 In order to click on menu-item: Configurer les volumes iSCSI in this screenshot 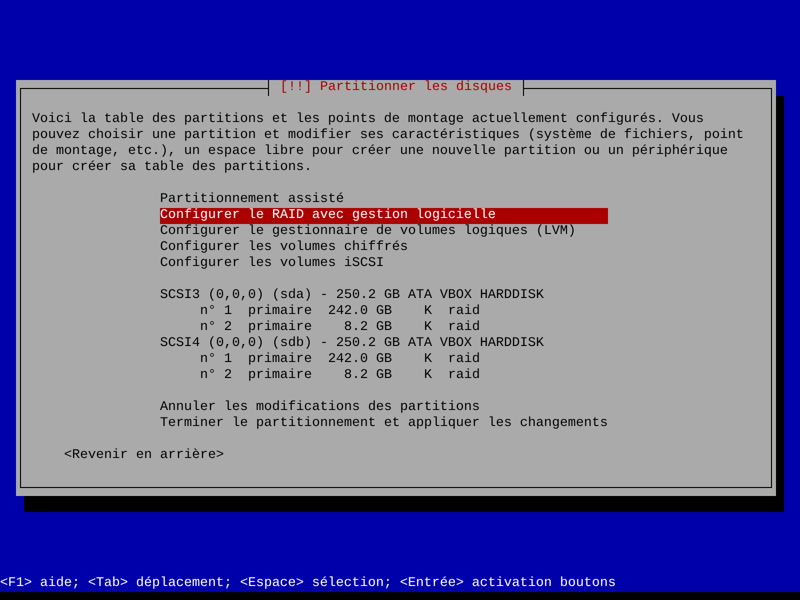, I will do `click(384, 264)`.